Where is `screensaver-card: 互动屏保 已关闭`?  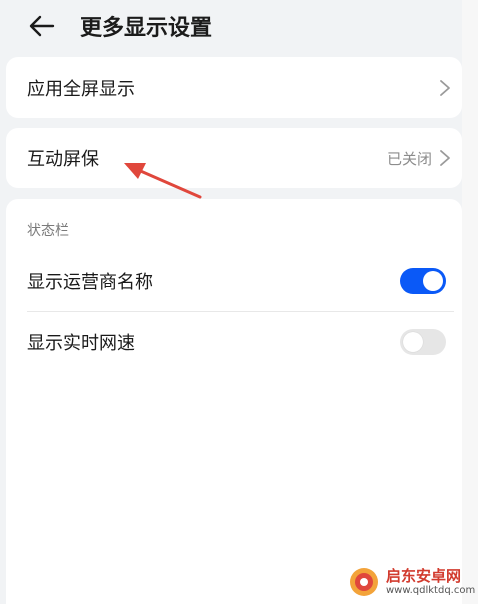 screensaver-card: 互动屏保 已关闭 is located at coordinates (234, 158).